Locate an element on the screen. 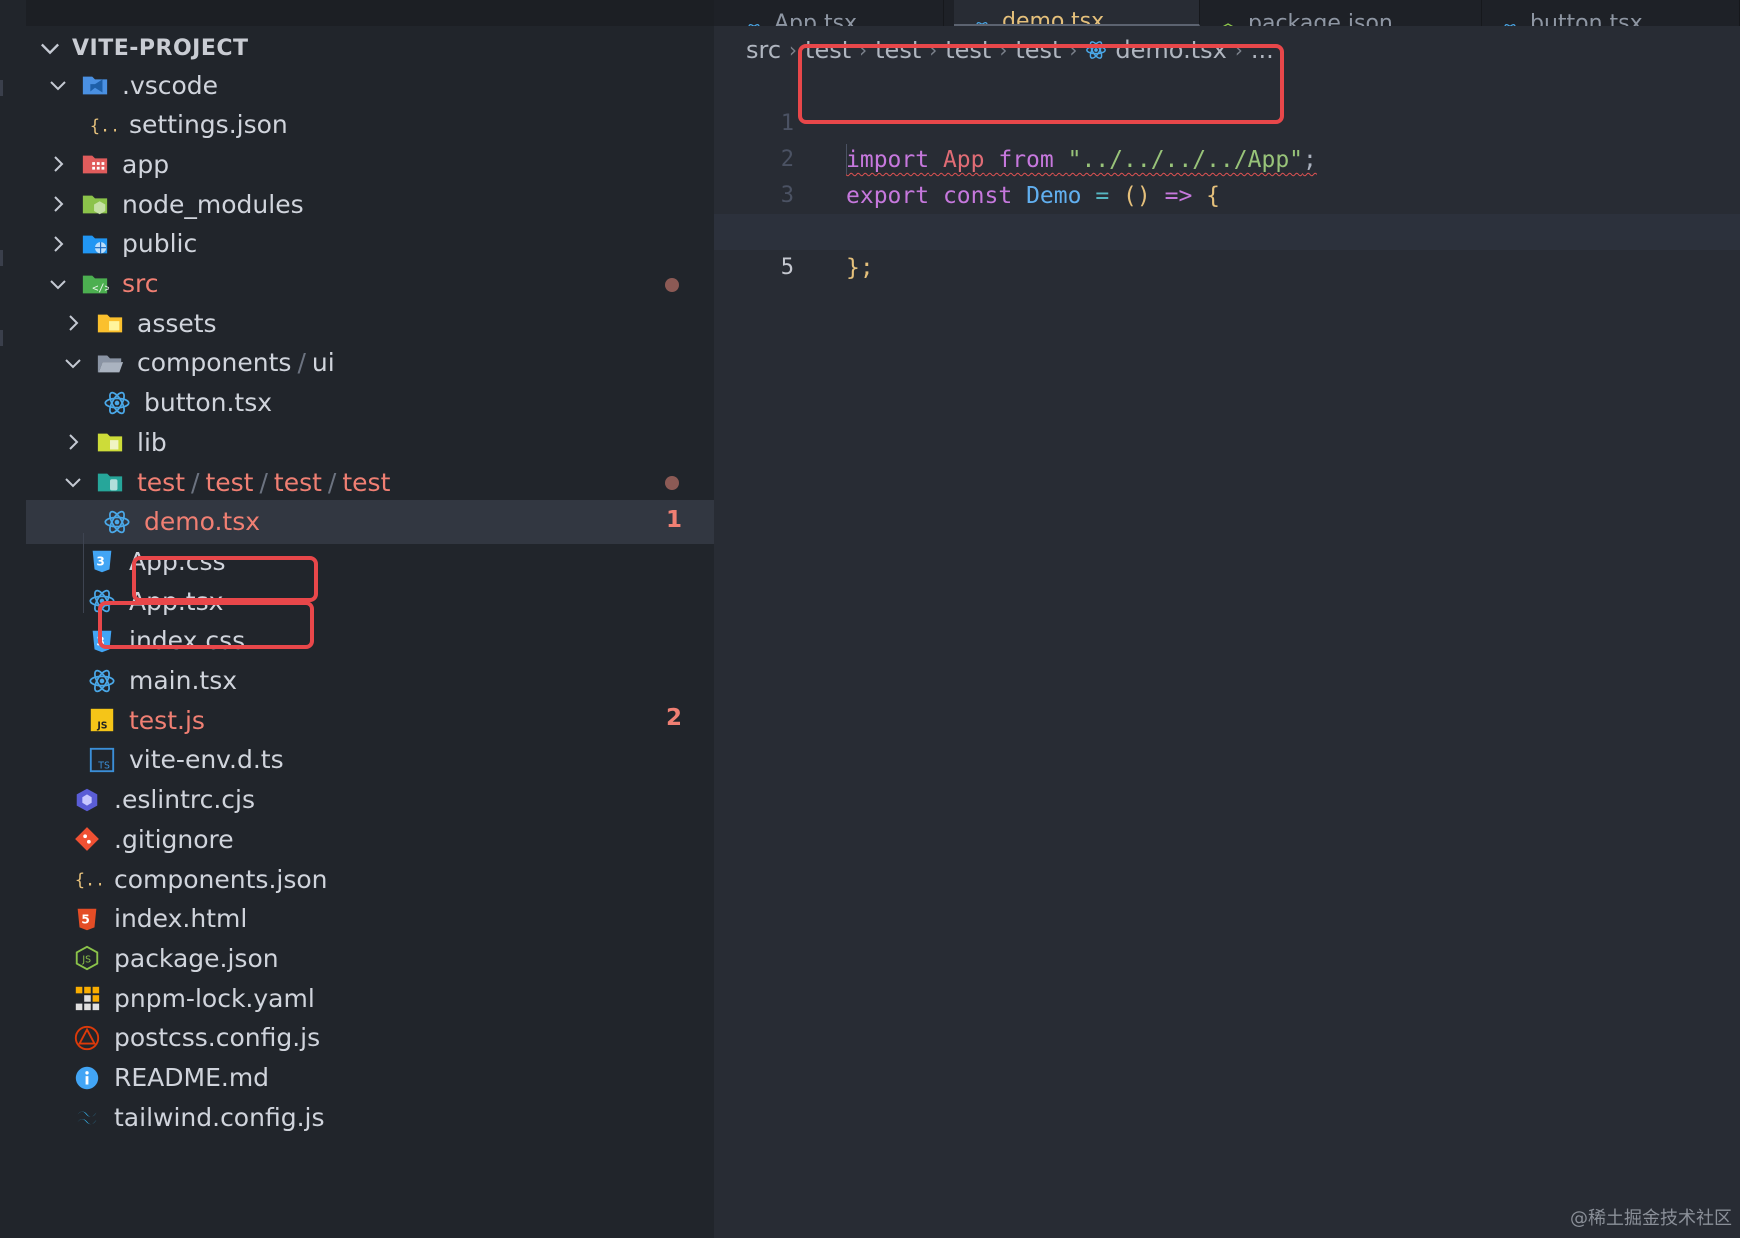  problem-count-badge: 2 is located at coordinates (674, 718).